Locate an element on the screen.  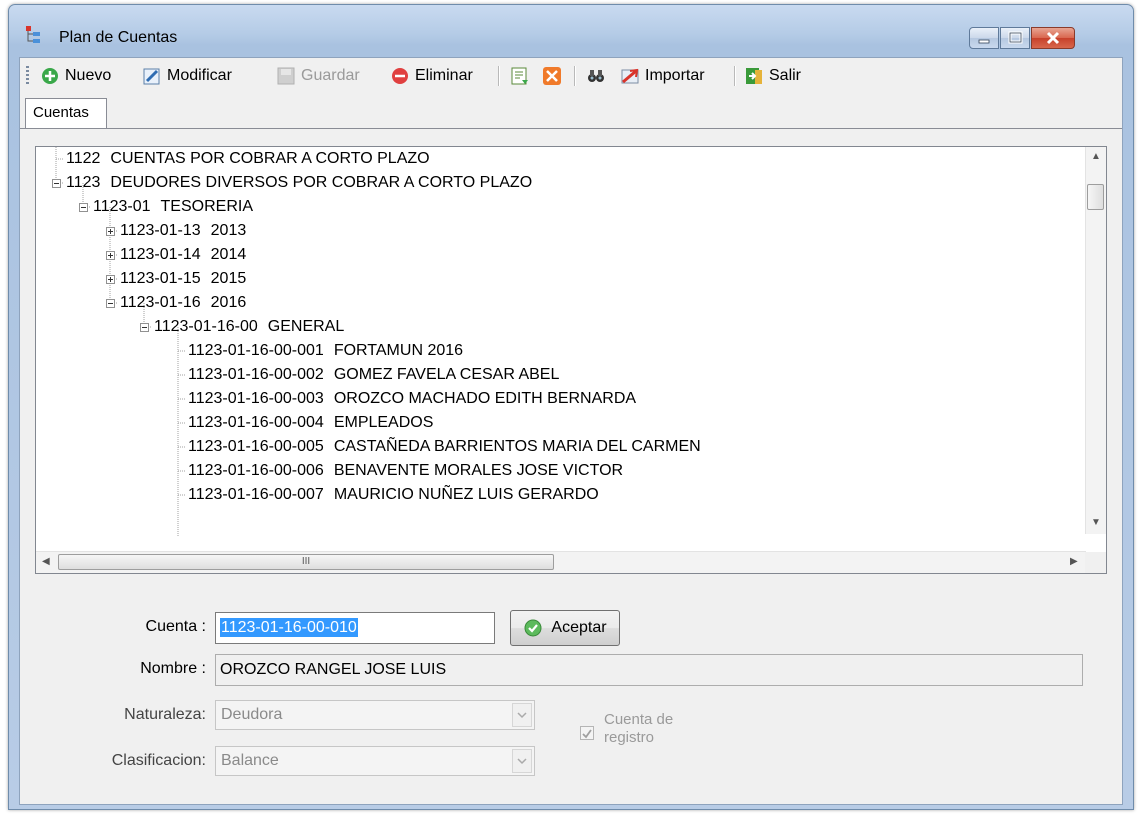
aceptar-button: Aceptar is located at coordinates (565, 628).